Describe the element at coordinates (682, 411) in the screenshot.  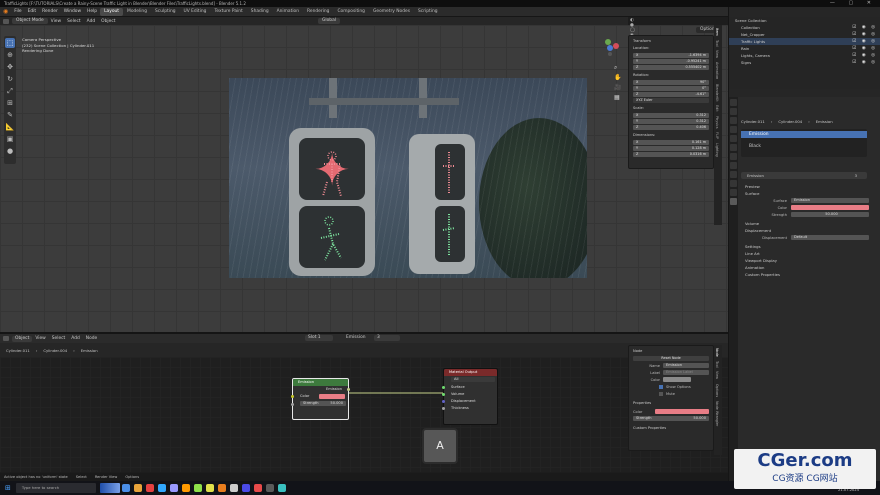
I see `prop-color-swatch` at that location.